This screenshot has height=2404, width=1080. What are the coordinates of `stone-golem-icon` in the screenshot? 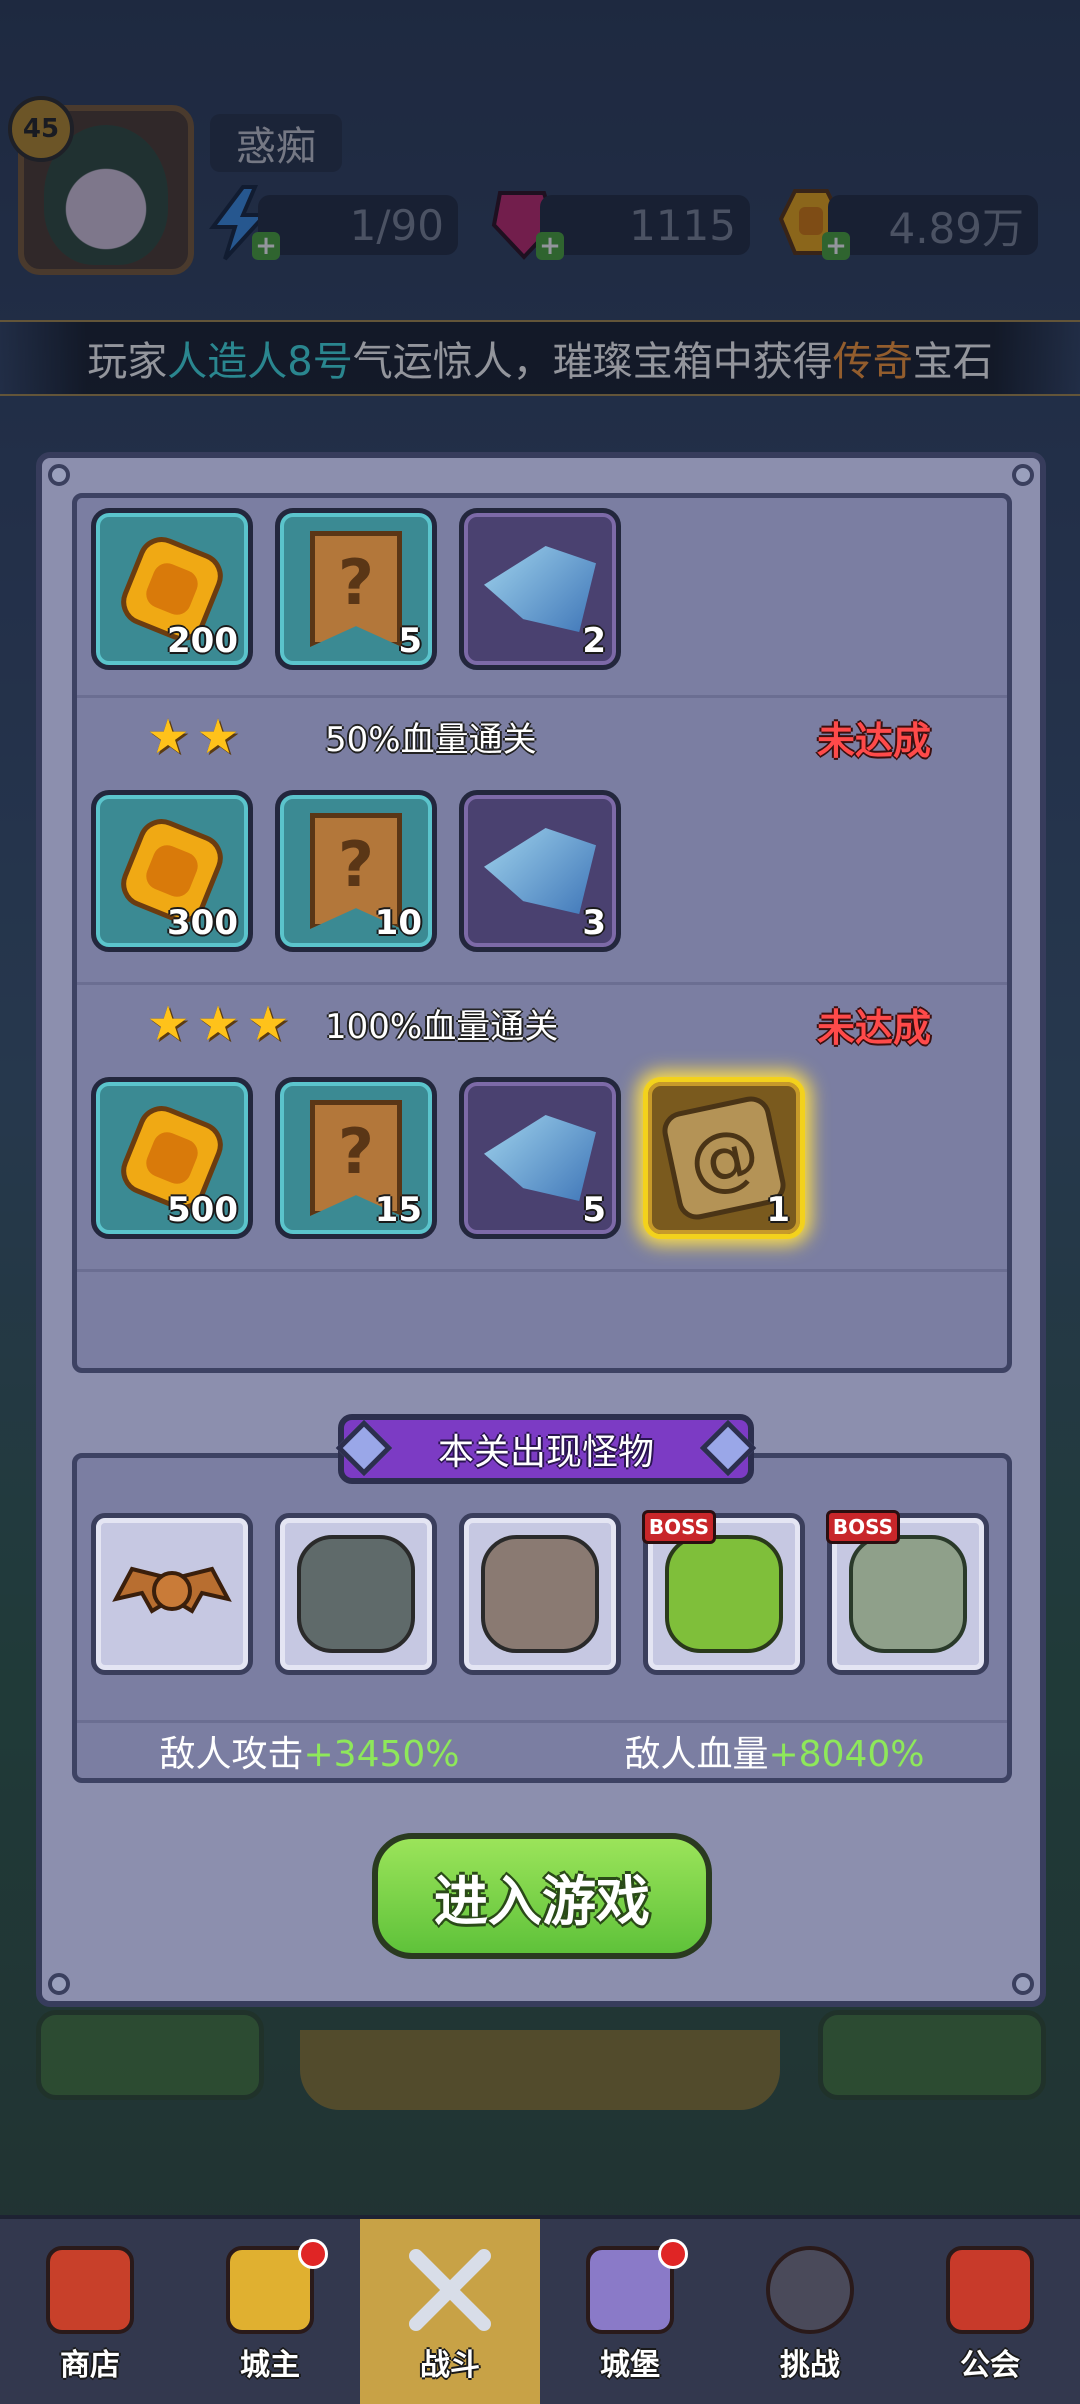 It's located at (908, 1594).